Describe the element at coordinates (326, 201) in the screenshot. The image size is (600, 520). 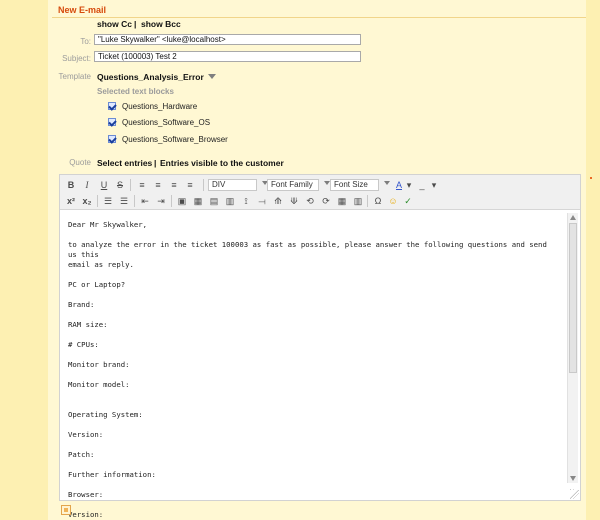
I see `delete-column-icon: ⟳` at that location.